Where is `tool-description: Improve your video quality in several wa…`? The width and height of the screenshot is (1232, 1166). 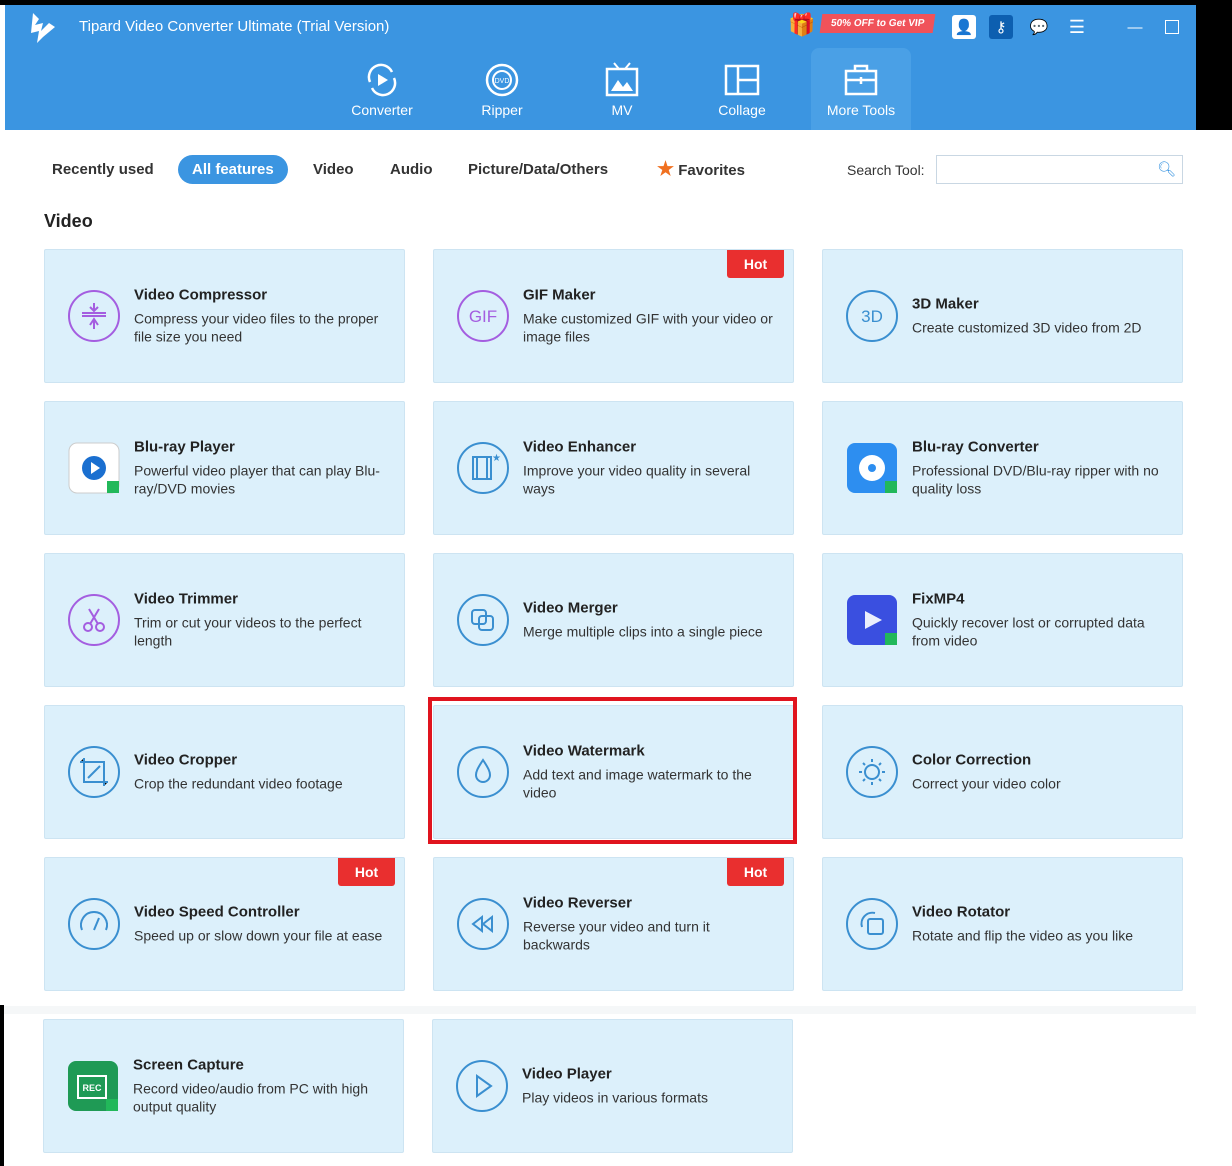
tool-description: Improve your video quality in several wa… is located at coordinates (637, 479).